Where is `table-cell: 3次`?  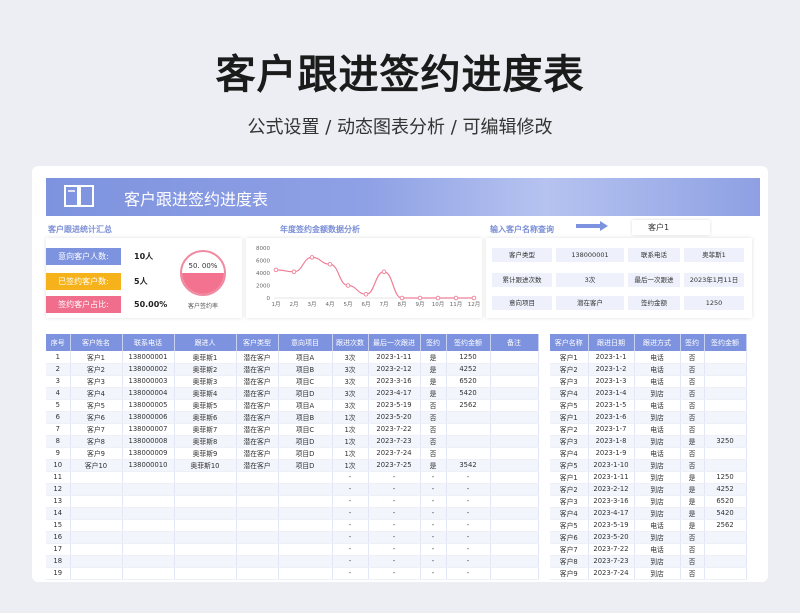 table-cell: 3次 is located at coordinates (350, 369).